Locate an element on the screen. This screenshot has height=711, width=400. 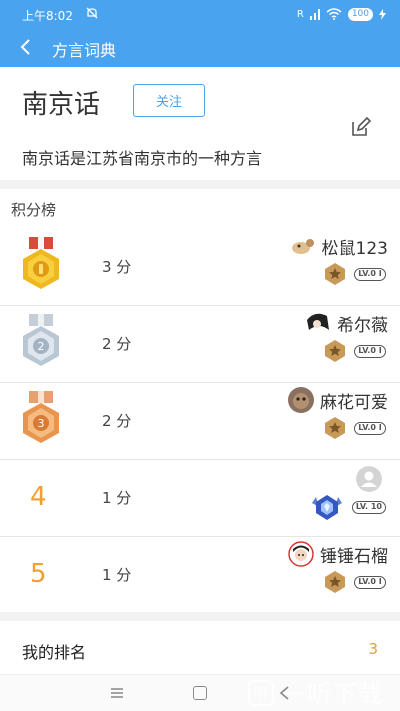
top-bar: 上午8:02 R 100 方言词典 is located at coordinates (200, 33).